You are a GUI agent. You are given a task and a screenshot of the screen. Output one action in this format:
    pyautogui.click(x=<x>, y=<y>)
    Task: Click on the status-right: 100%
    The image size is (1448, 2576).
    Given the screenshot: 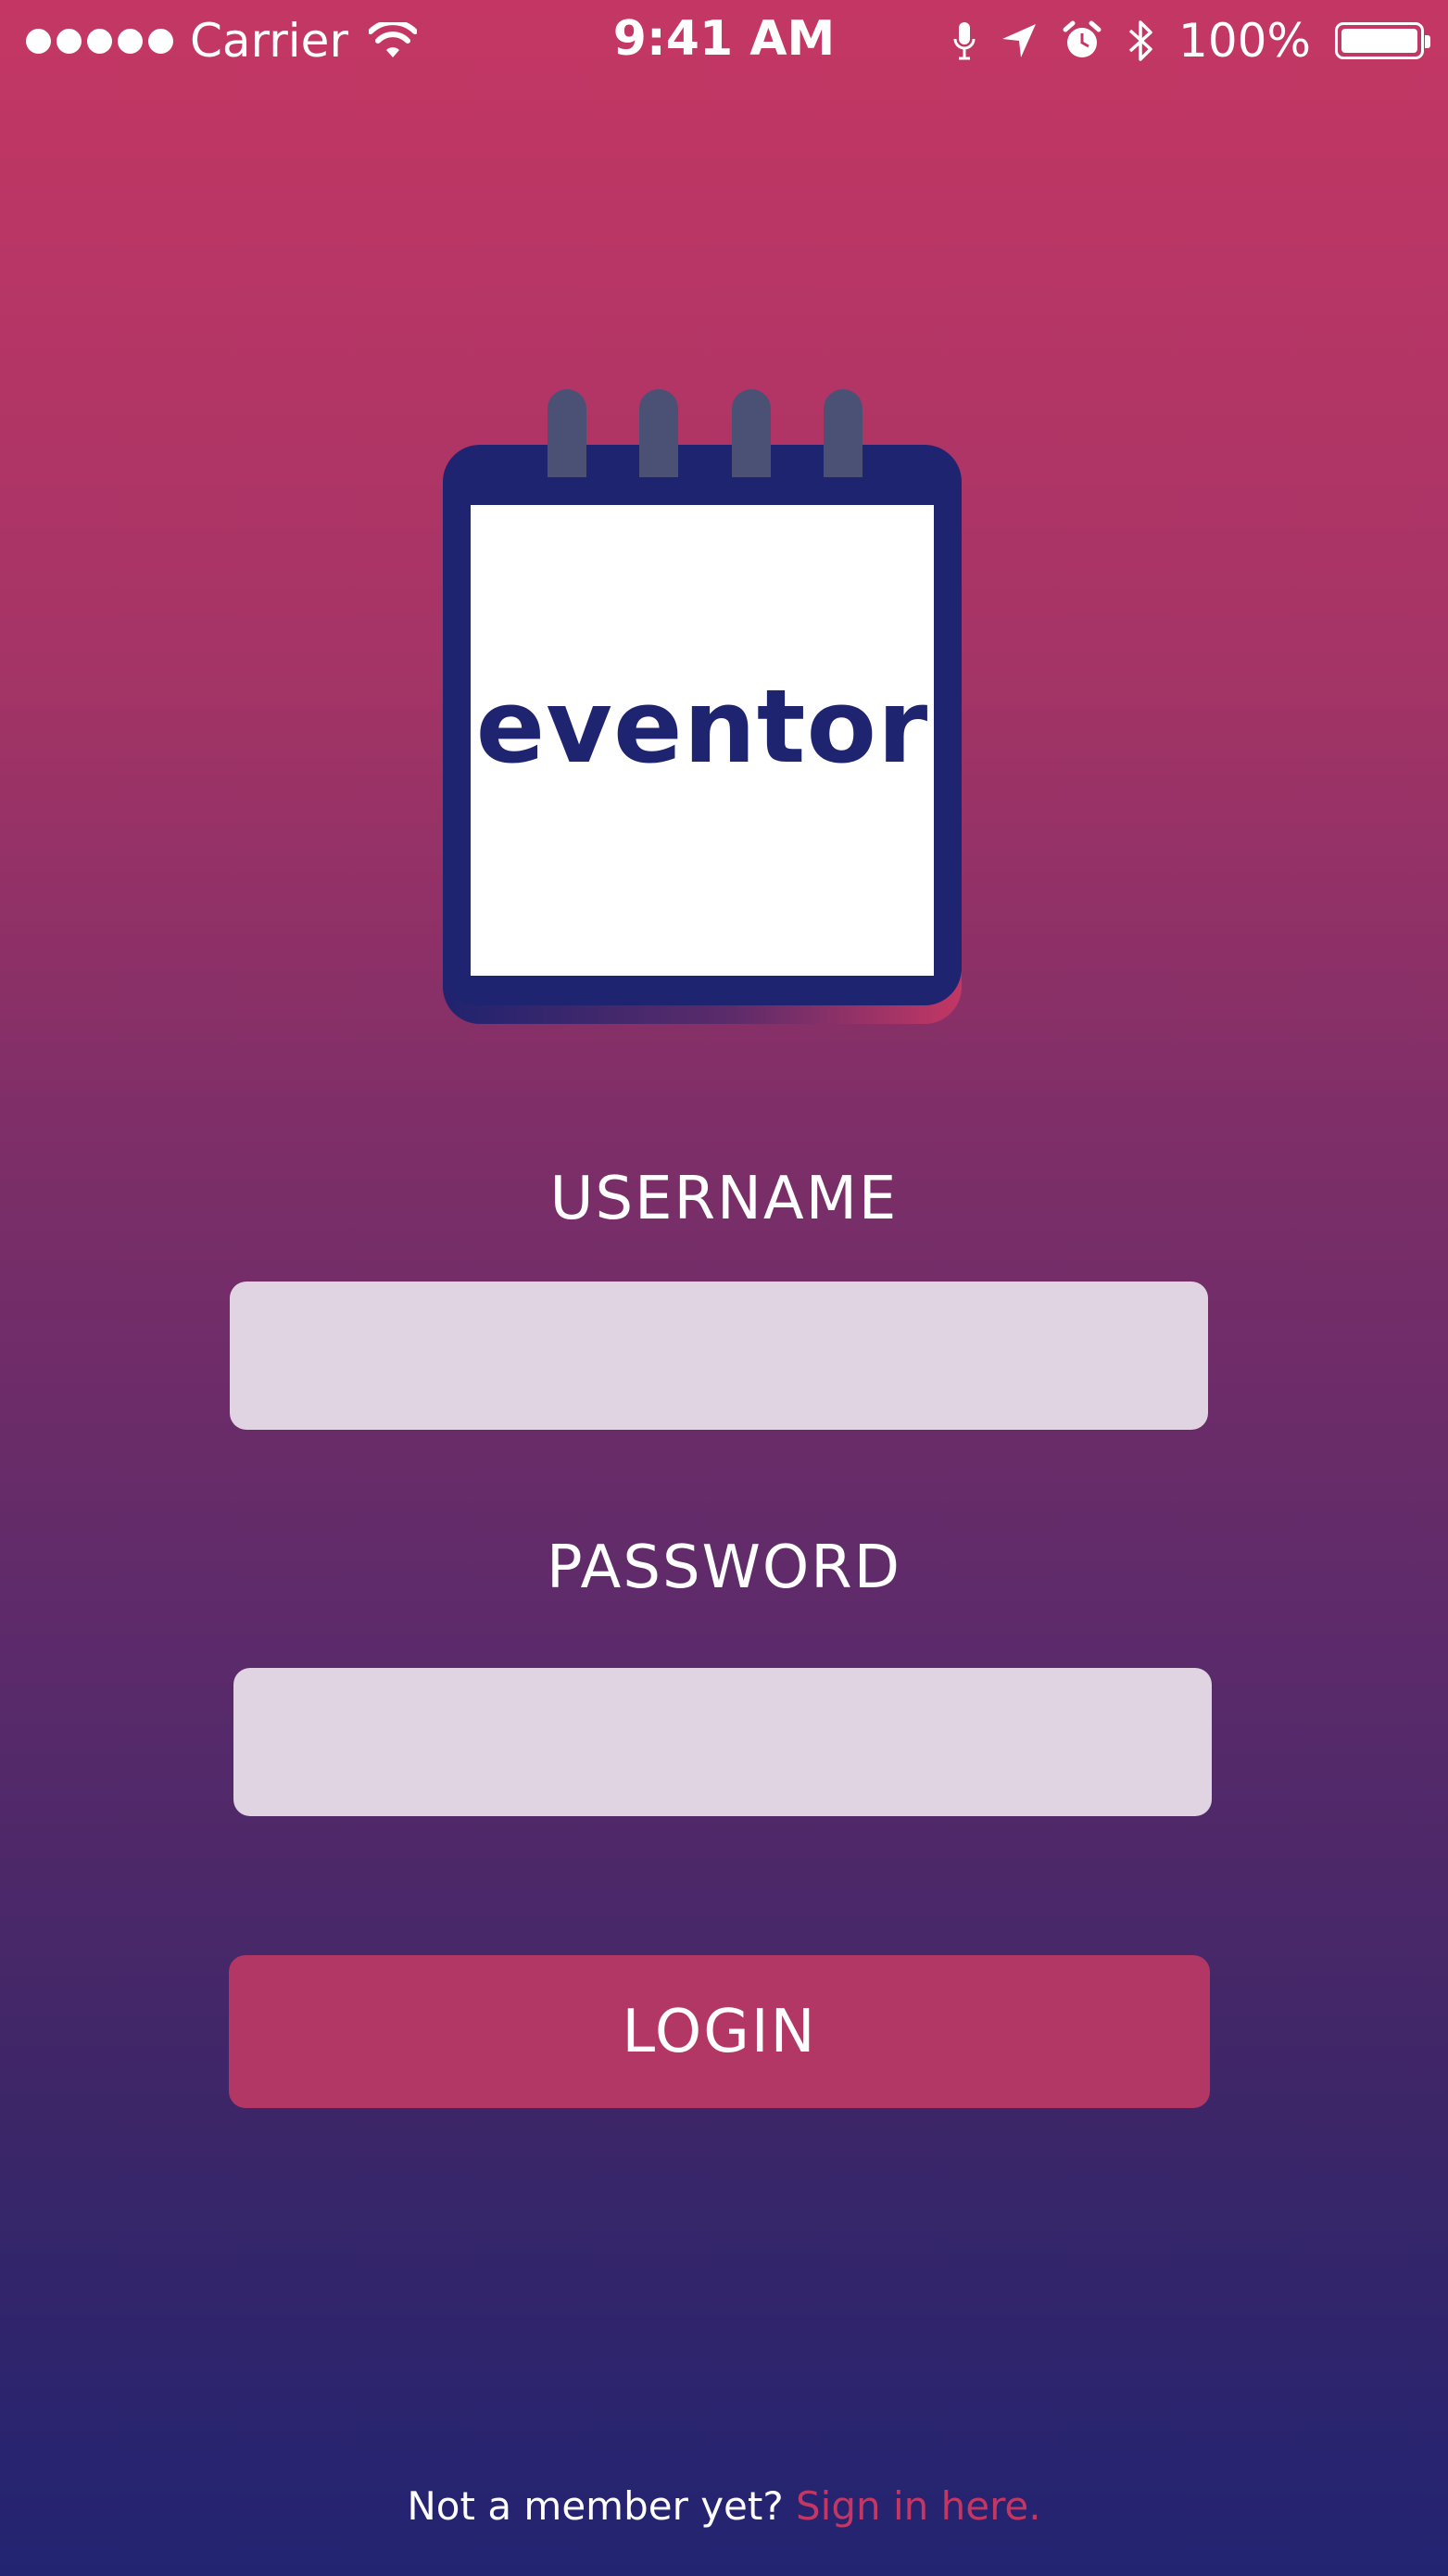 What is the action you would take?
    pyautogui.click(x=1191, y=41)
    